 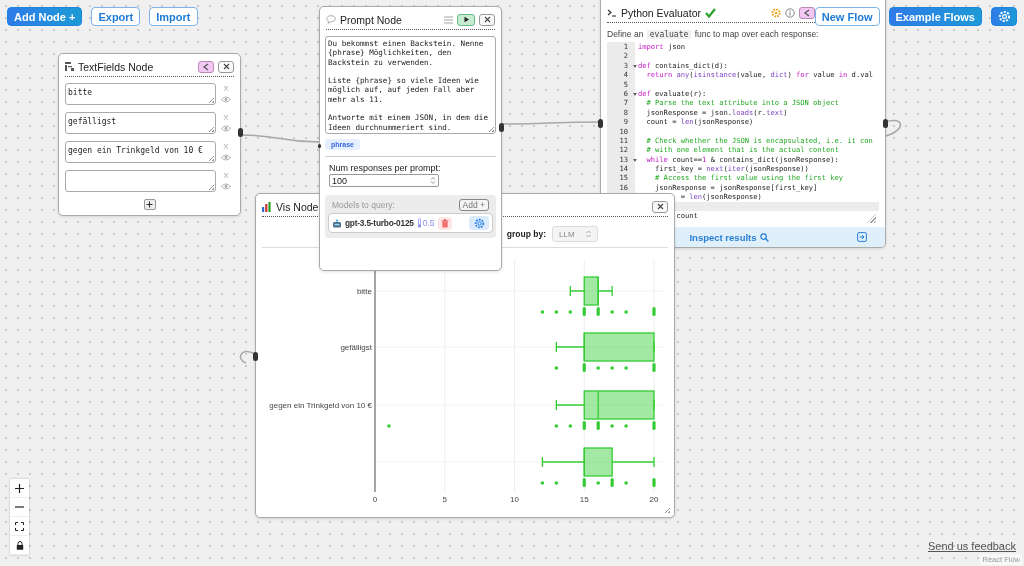 I want to click on node-title: Prompt Node, so click(x=371, y=19).